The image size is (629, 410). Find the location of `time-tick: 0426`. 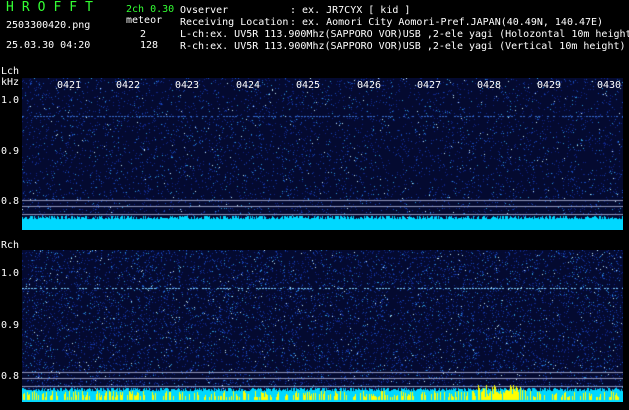

time-tick: 0426 is located at coordinates (369, 85).